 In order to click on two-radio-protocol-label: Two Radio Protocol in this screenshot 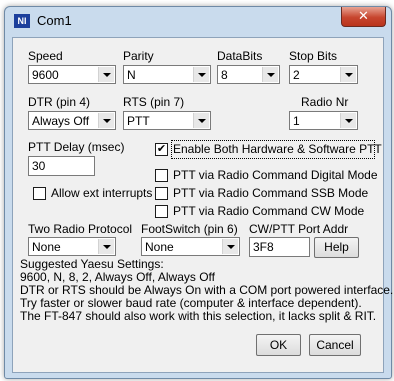, I will do `click(80, 229)`.